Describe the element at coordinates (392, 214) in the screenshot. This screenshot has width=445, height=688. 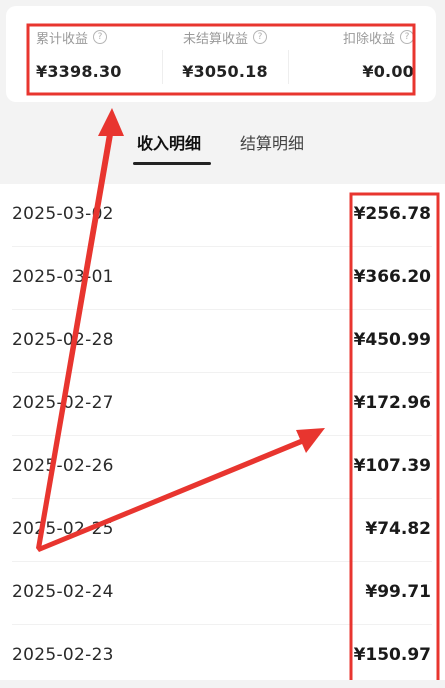
I see `entry-amount: ¥256.78` at that location.